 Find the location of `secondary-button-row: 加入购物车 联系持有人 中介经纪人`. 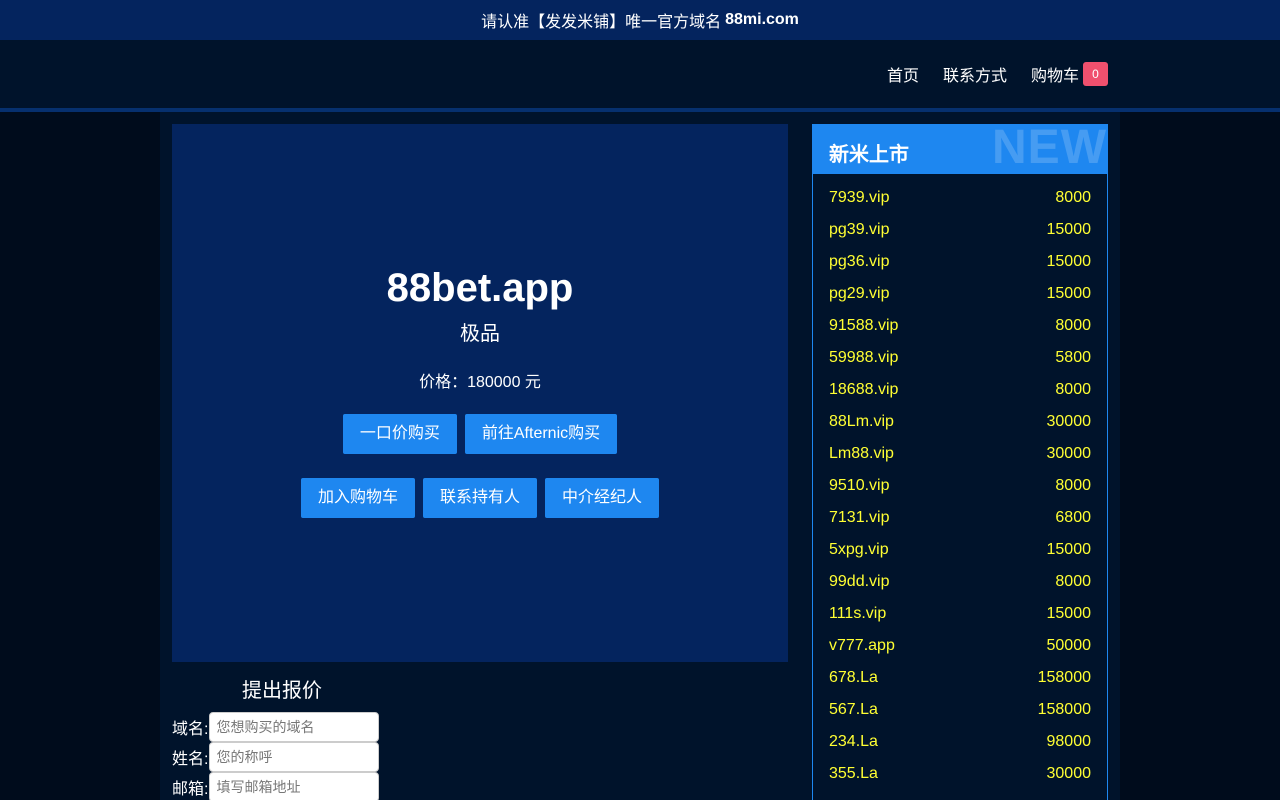

secondary-button-row: 加入购物车 联系持有人 中介经纪人 is located at coordinates (480, 498).